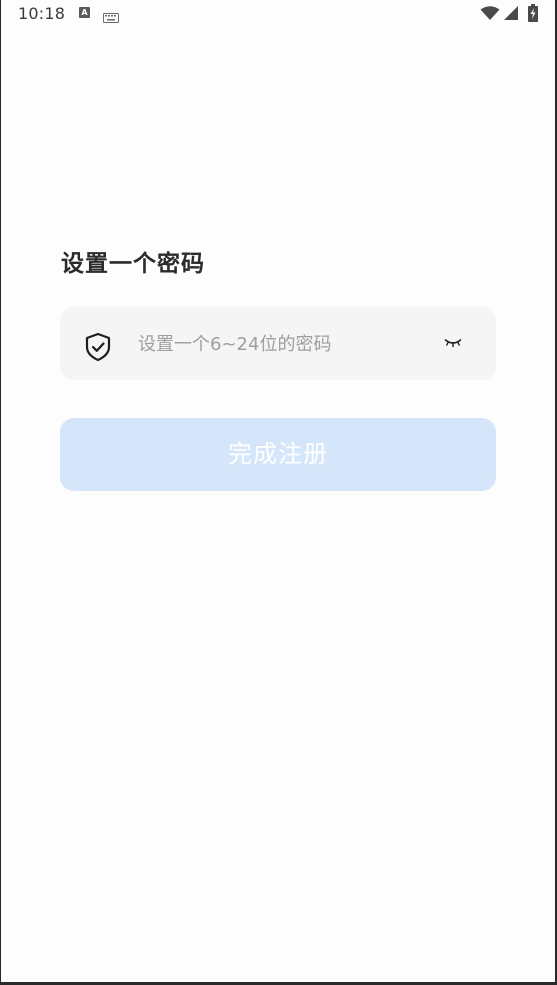 This screenshot has height=985, width=557. I want to click on wifi-icon, so click(490, 15).